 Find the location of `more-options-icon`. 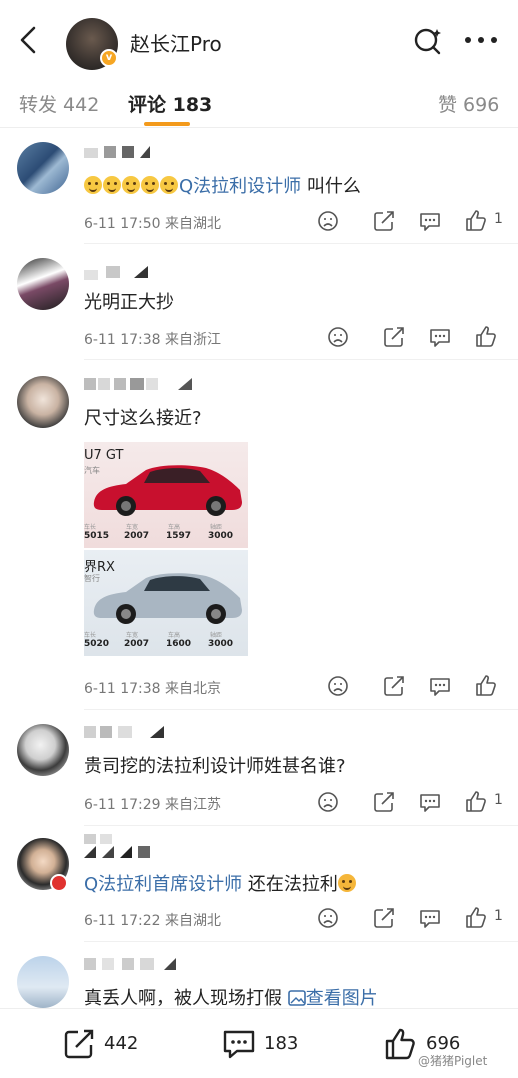

more-options-icon is located at coordinates (481, 40).